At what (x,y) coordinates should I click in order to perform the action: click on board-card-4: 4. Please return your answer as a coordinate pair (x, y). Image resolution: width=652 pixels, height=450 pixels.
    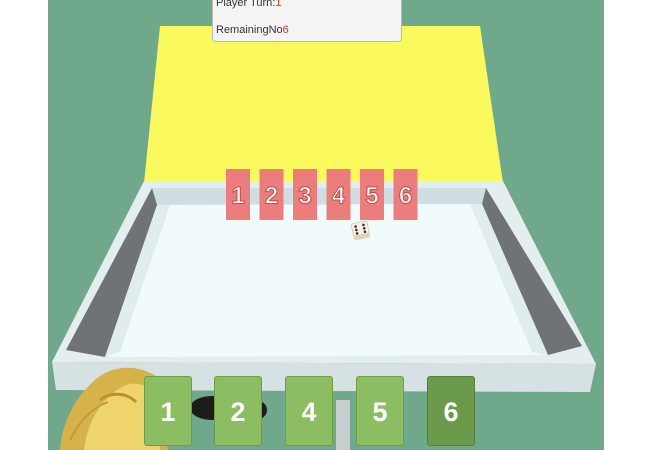
    Looking at the image, I should click on (338, 194).